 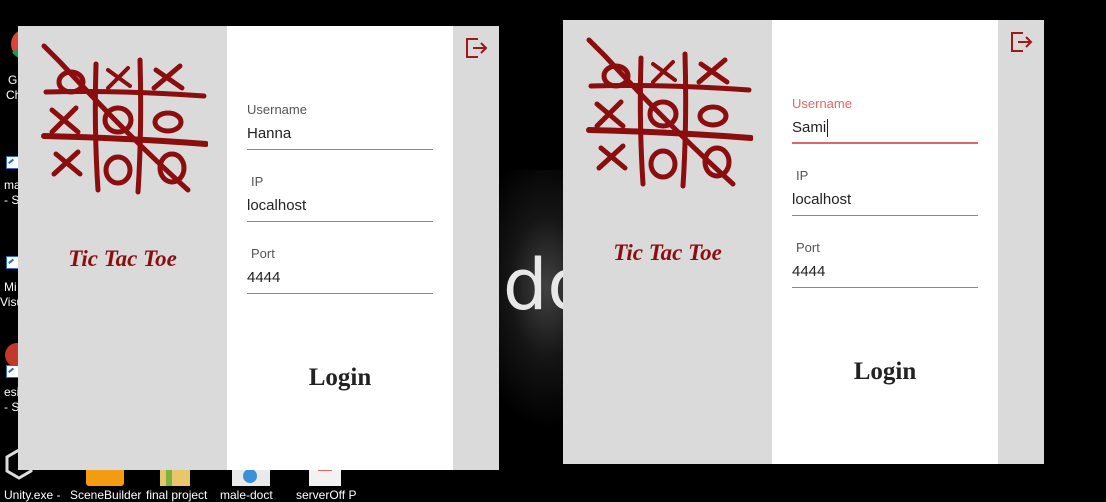 What do you see at coordinates (32, 495) in the screenshot?
I see `desktop-icon-label: Unity.exe -` at bounding box center [32, 495].